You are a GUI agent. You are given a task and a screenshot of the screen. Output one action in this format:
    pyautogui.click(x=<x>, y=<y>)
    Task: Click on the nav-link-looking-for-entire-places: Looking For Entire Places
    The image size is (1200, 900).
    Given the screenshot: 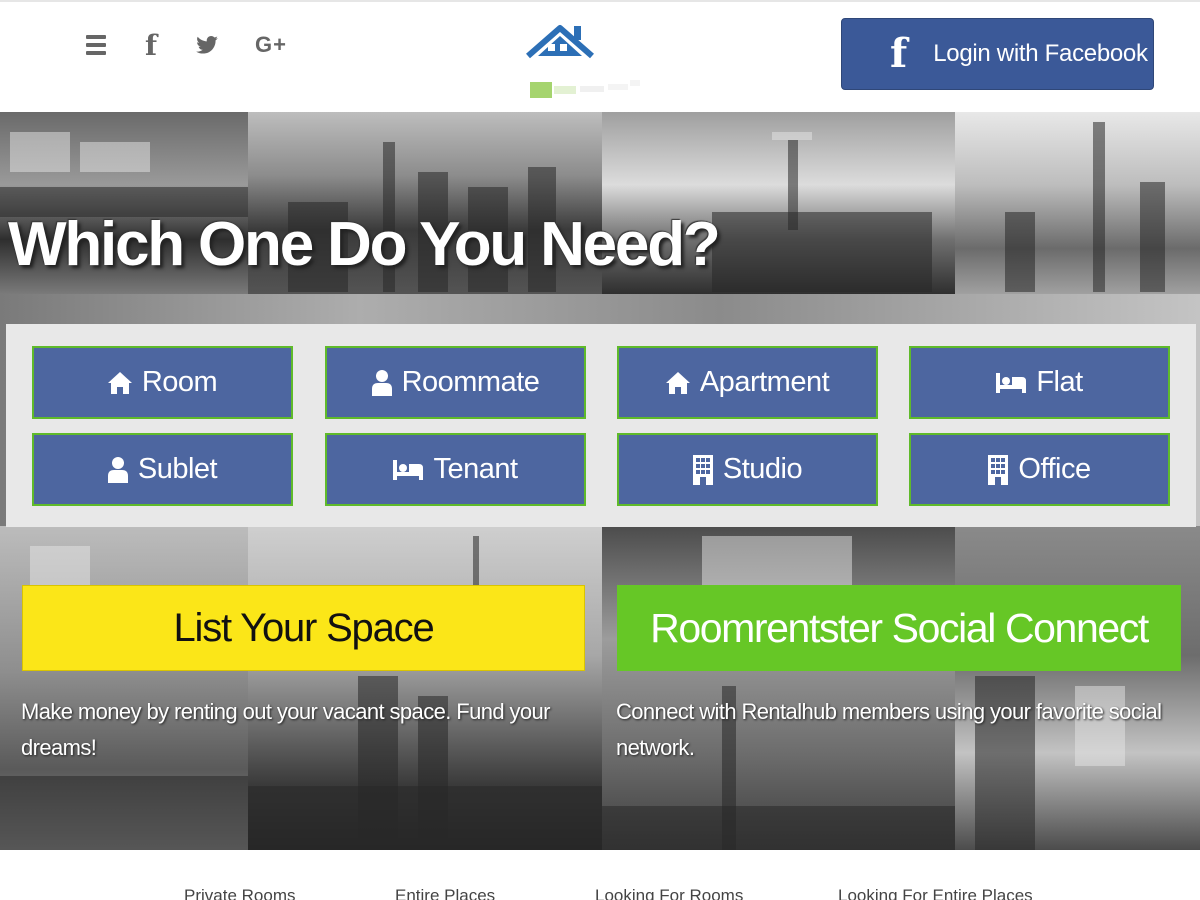 What is the action you would take?
    pyautogui.click(x=935, y=893)
    